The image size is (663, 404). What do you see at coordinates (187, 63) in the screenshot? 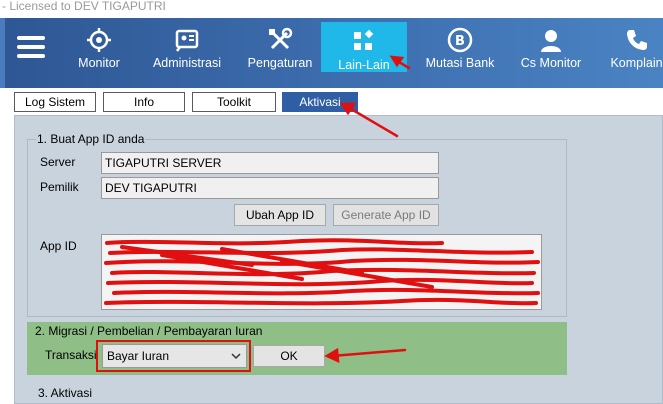
I see `nav-administrasi-label: Administrasi` at bounding box center [187, 63].